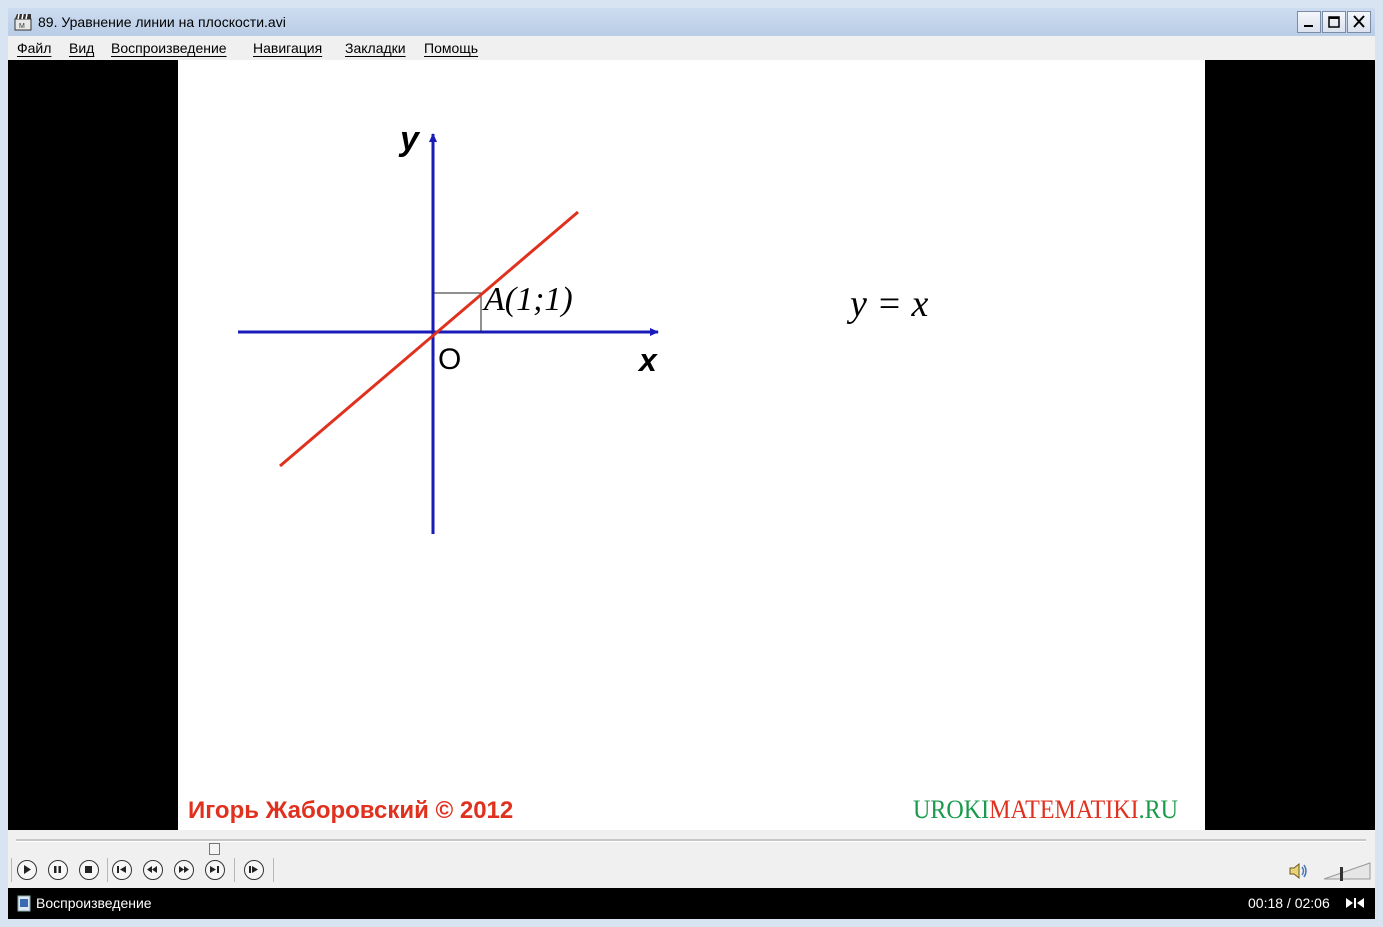 This screenshot has height=927, width=1383. What do you see at coordinates (1355, 905) in the screenshot?
I see `stereo-icon` at bounding box center [1355, 905].